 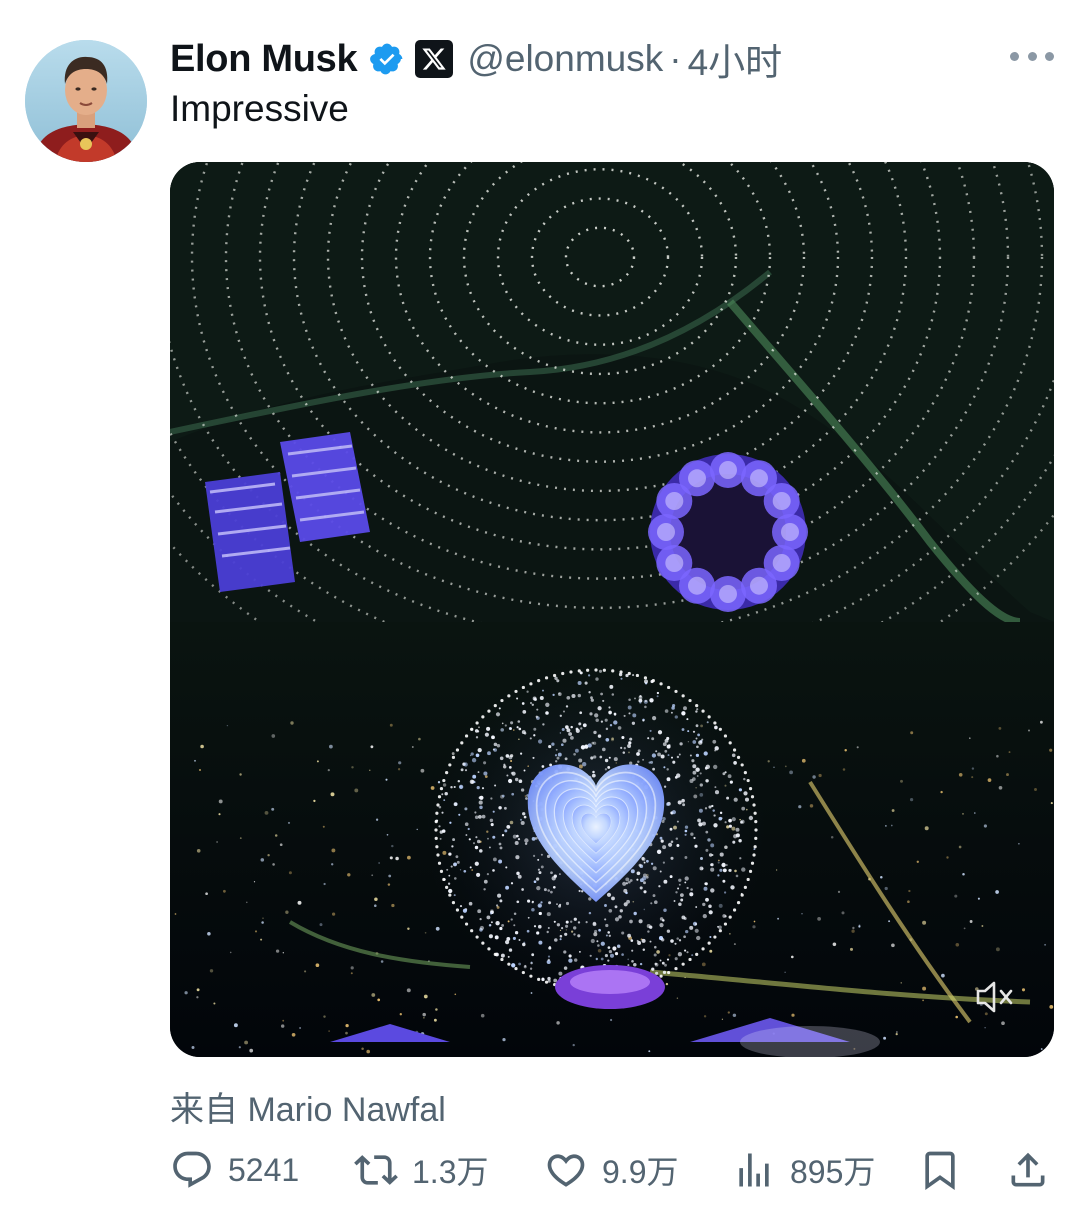 What do you see at coordinates (264, 59) in the screenshot?
I see `author-name: Elon Musk` at bounding box center [264, 59].